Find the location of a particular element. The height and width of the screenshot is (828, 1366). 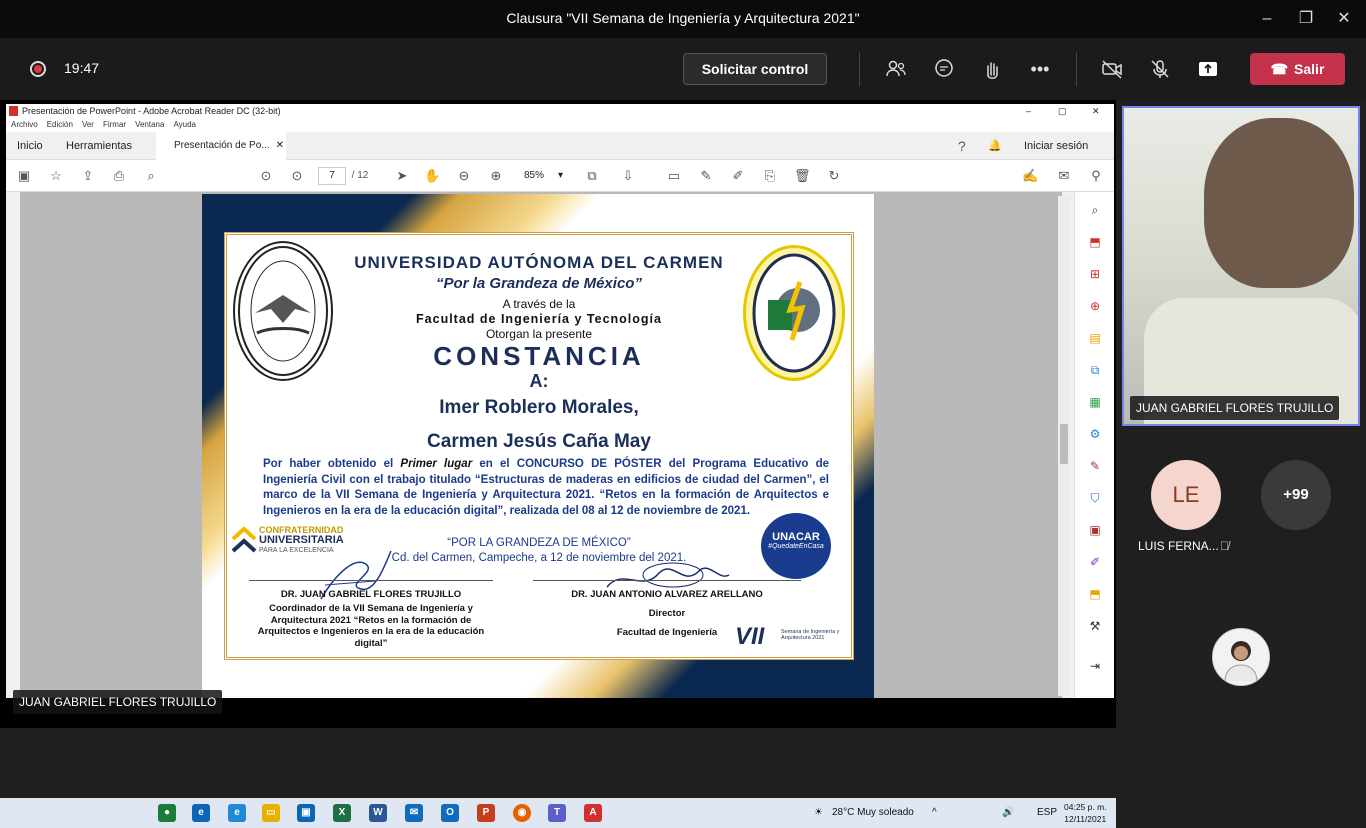

search-icon: ⌕ is located at coordinates (1095, 210).